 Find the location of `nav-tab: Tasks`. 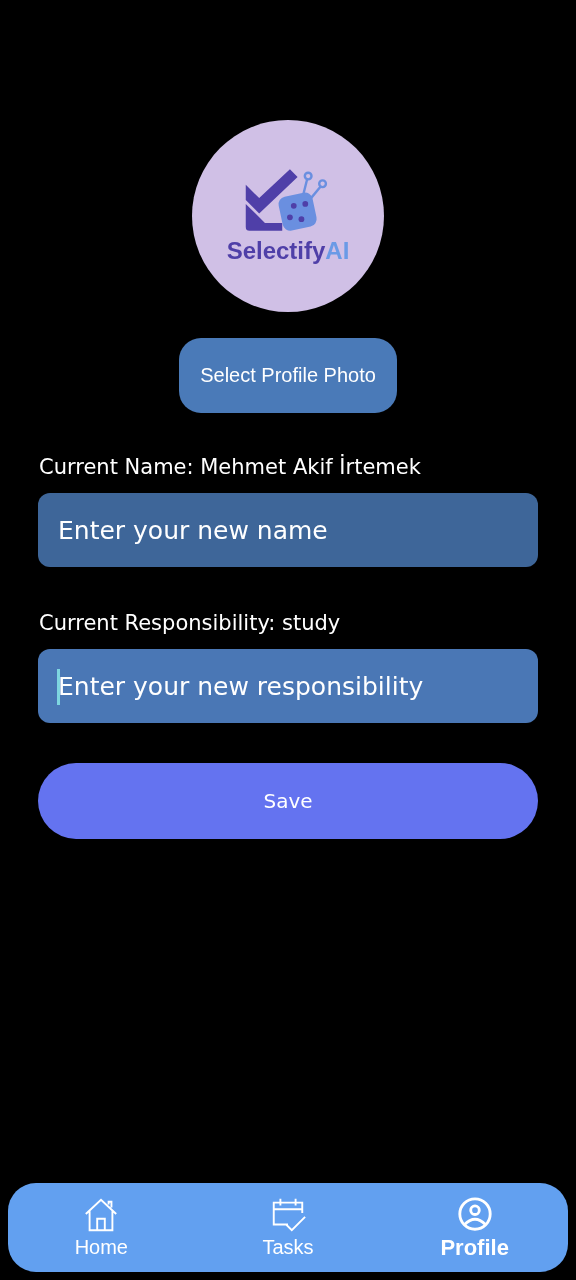

nav-tab: Tasks is located at coordinates (288, 1247).